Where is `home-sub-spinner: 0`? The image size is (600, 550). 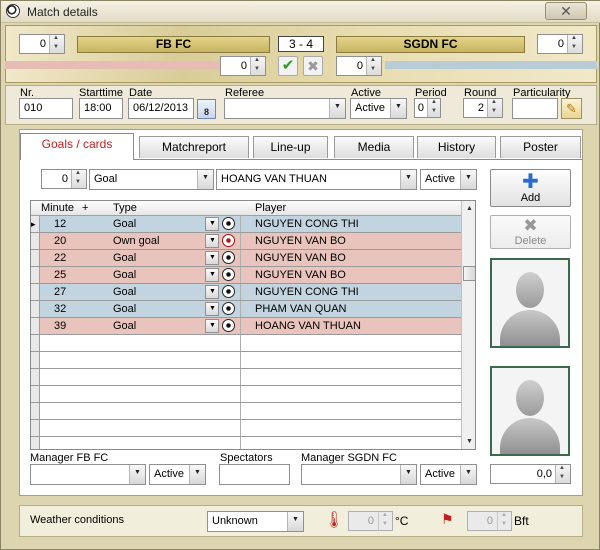 home-sub-spinner: 0 is located at coordinates (243, 66).